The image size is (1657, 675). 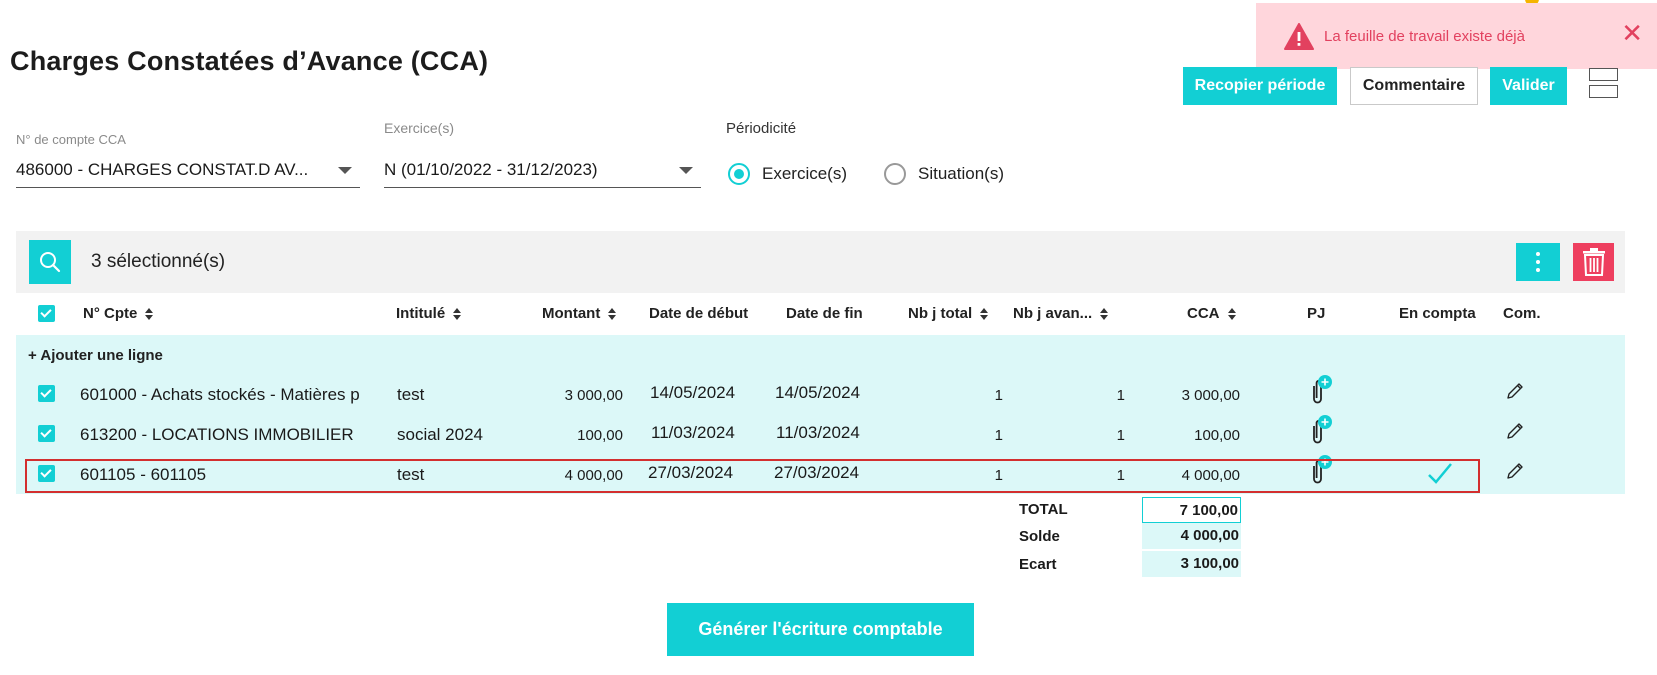 I want to click on cell-amount: 3 000,00, so click(x=593, y=395).